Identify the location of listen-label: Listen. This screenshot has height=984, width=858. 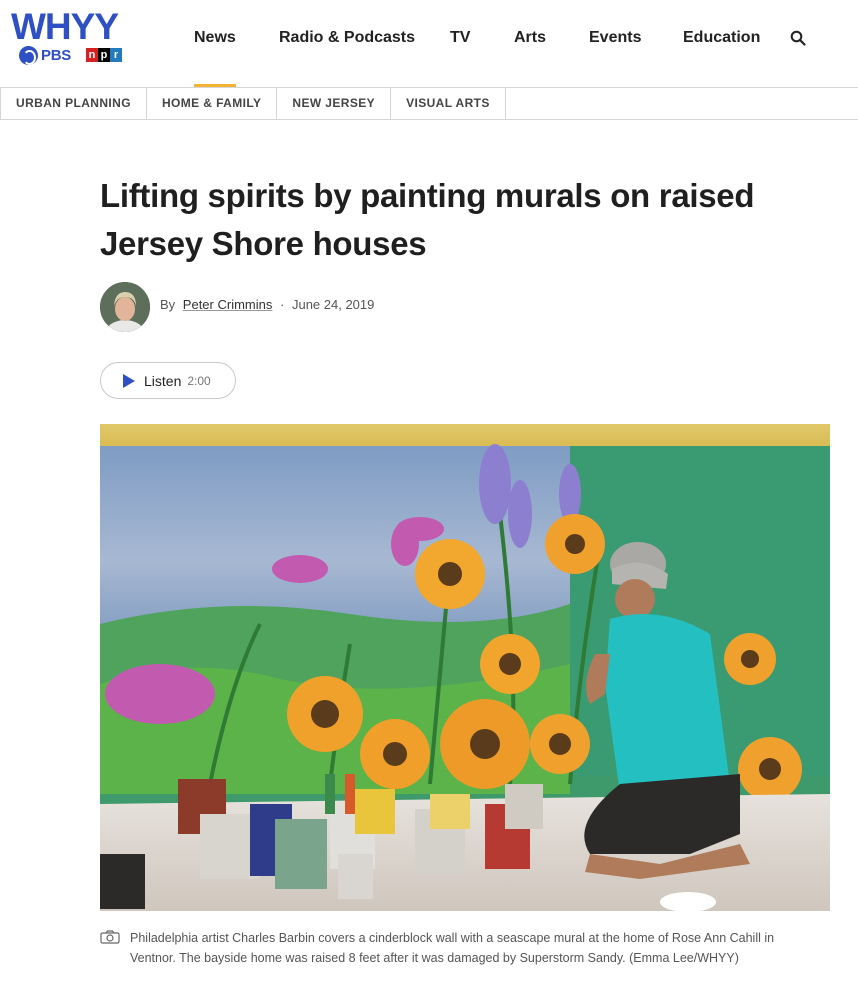
(163, 380).